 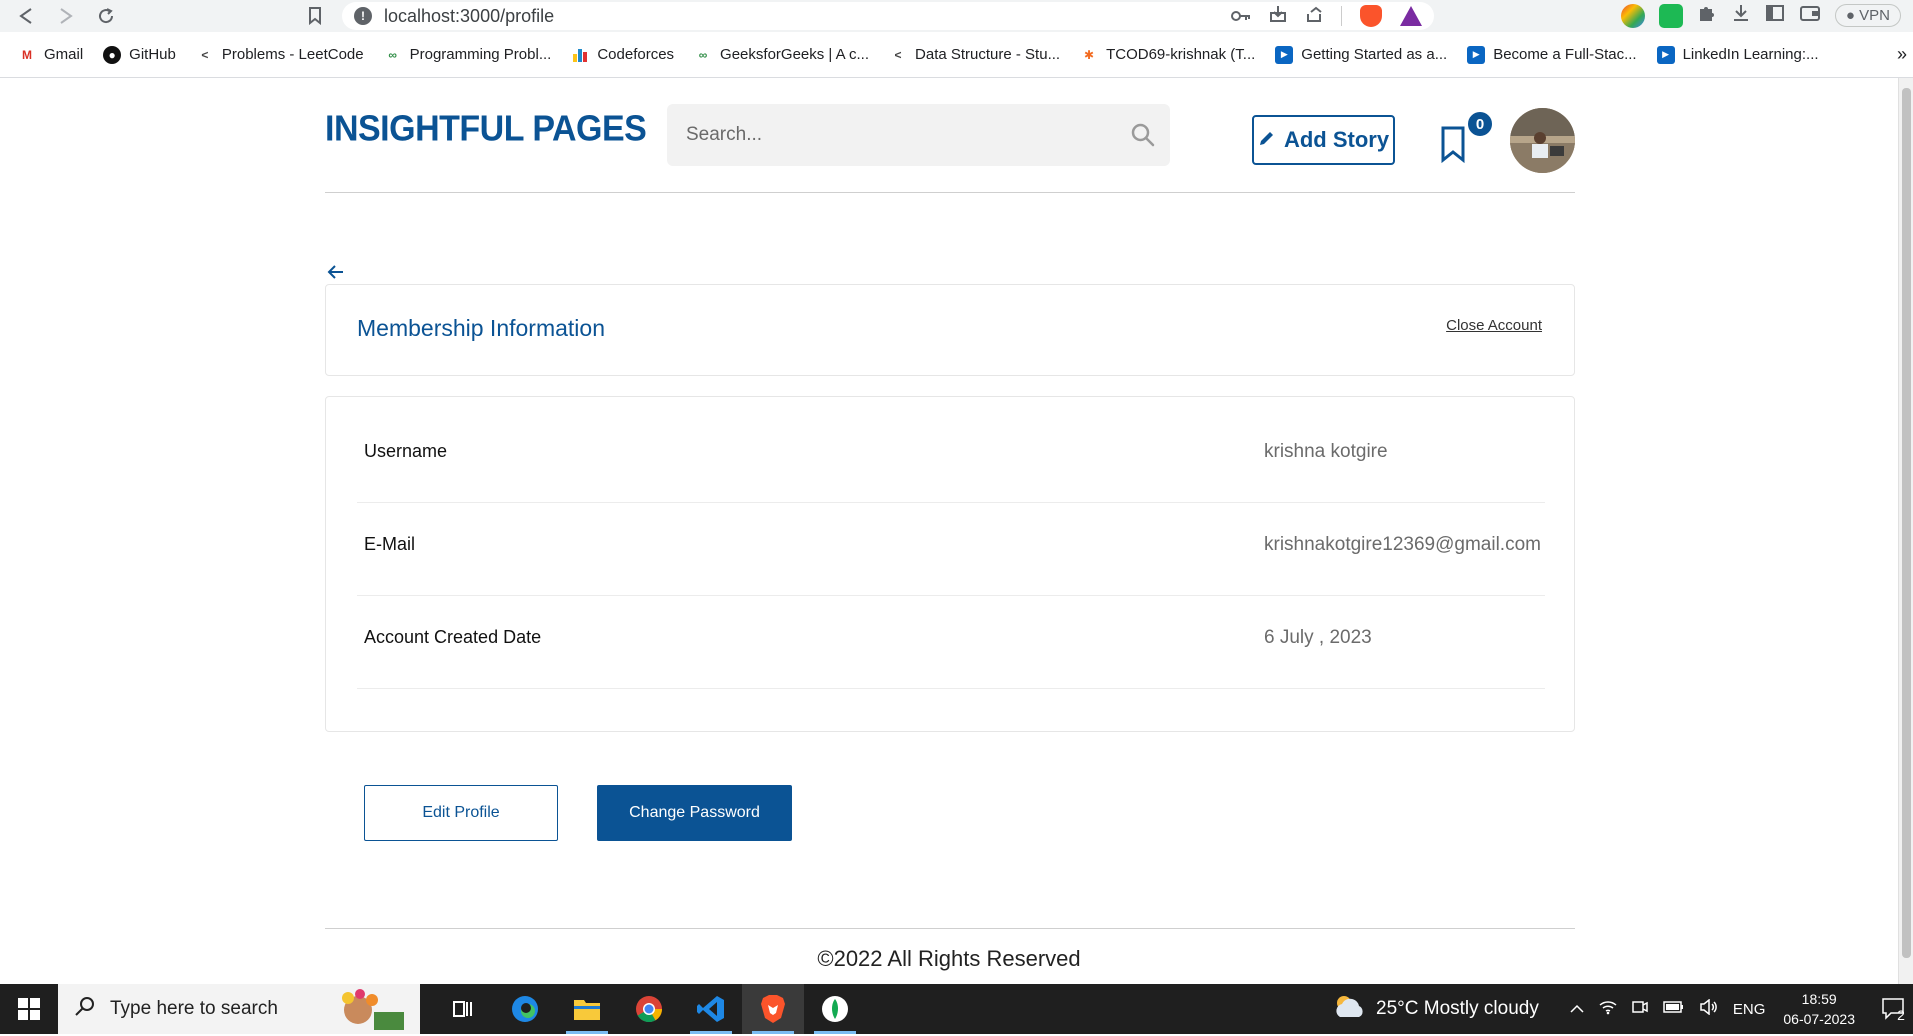 I want to click on edit-profile-button: Edit Profile, so click(x=461, y=813).